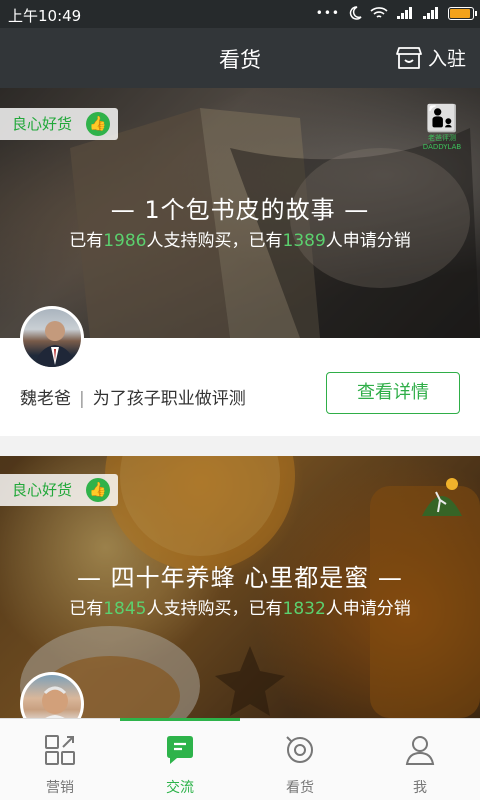 This screenshot has height=800, width=480. I want to click on bottom-tab-bar: 营销 交流 看货 我, so click(240, 759).